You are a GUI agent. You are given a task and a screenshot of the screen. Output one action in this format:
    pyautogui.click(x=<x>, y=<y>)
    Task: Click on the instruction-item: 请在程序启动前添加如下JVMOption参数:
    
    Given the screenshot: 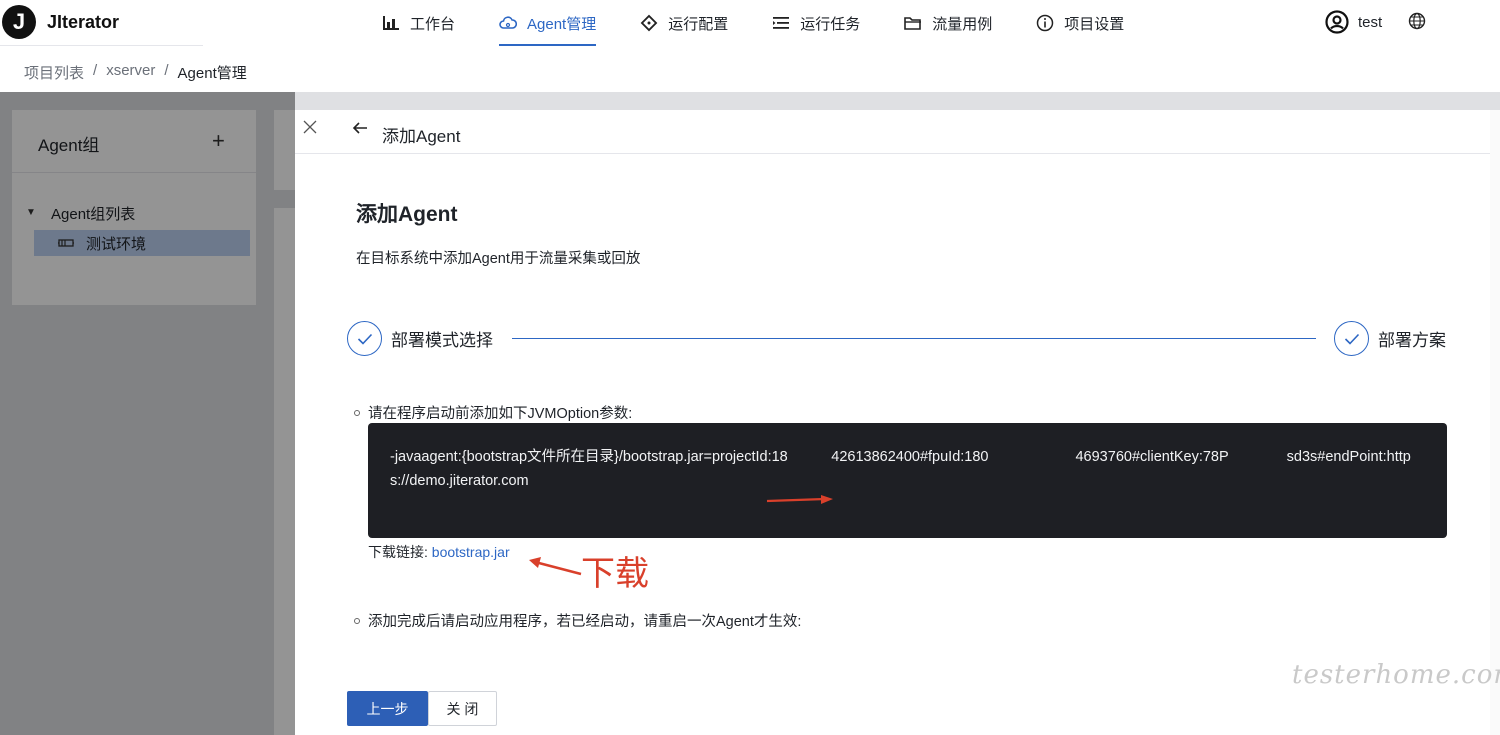 What is the action you would take?
    pyautogui.click(x=493, y=412)
    